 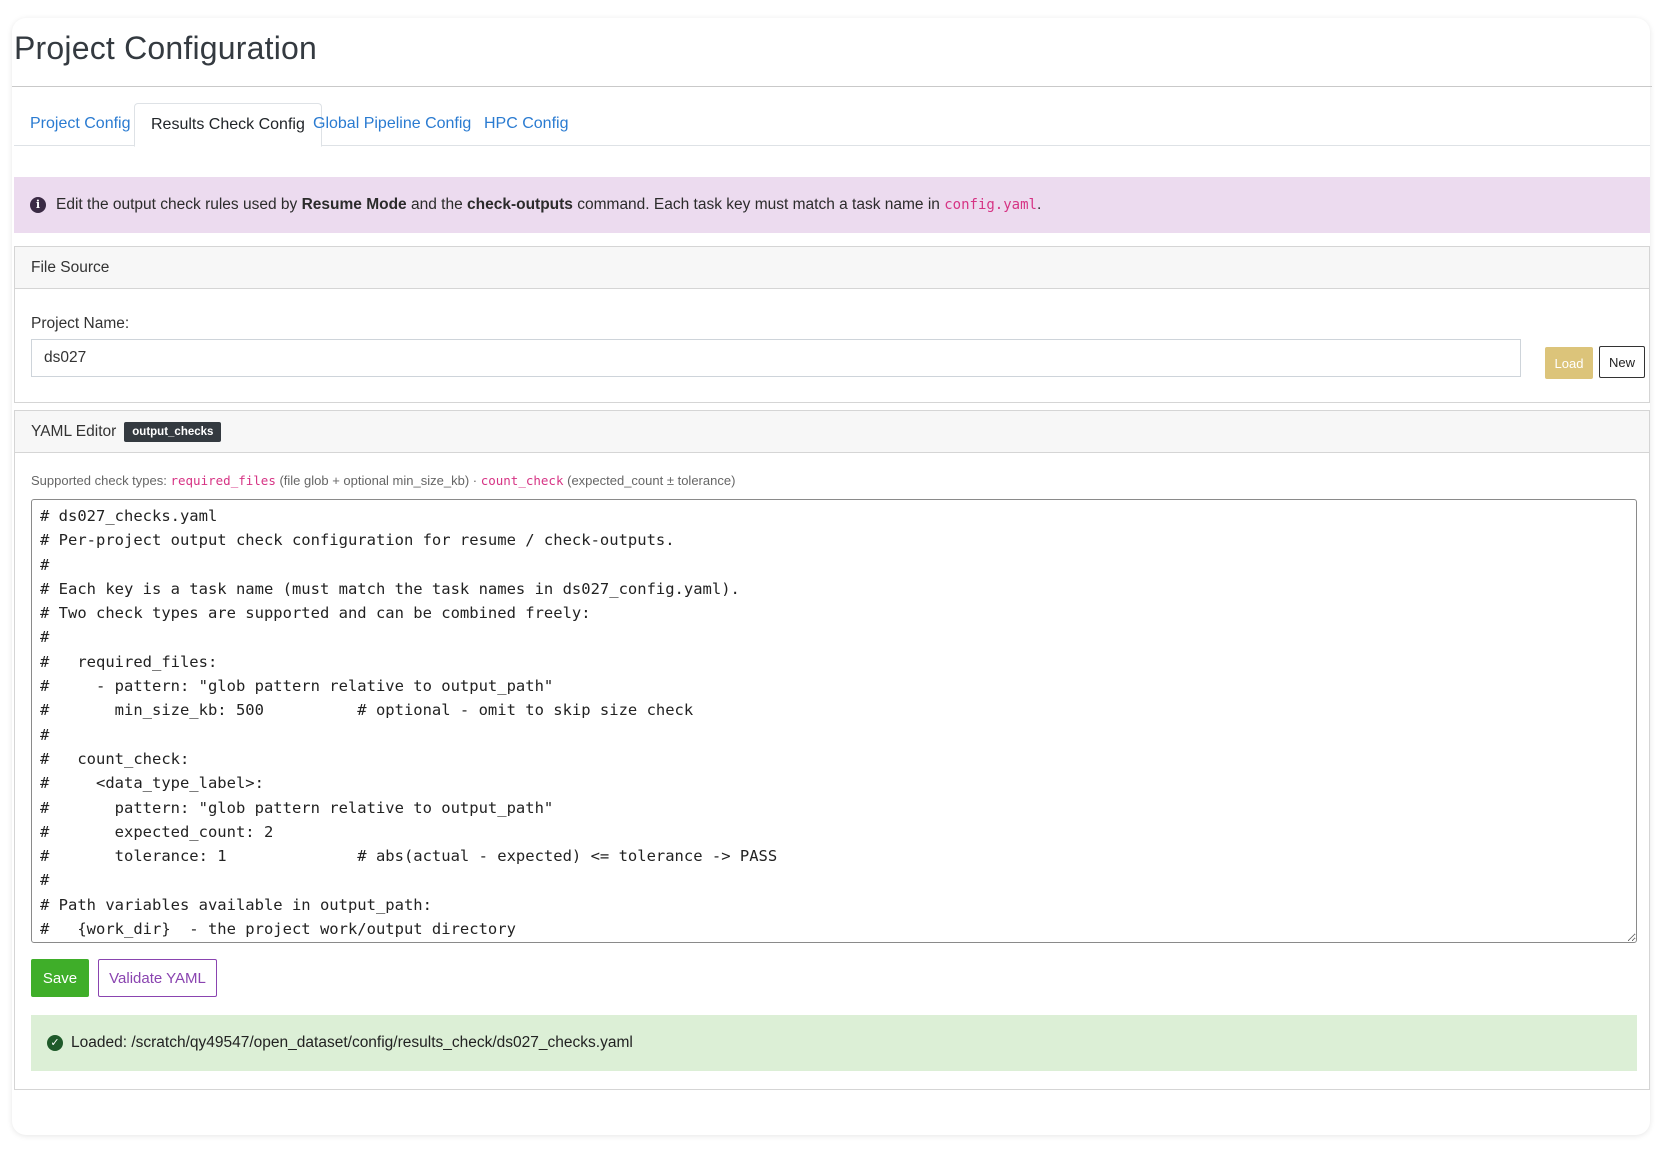 I want to click on info-code-config-yaml: config.yaml, so click(x=990, y=205).